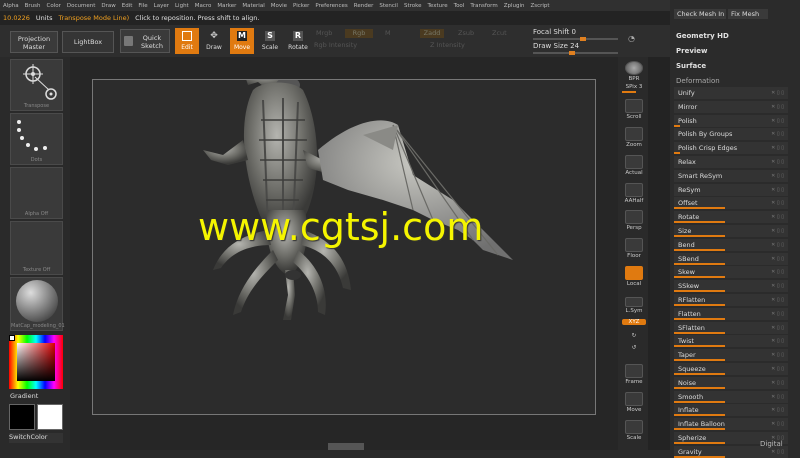 The height and width of the screenshot is (458, 800). What do you see at coordinates (702, 36) in the screenshot?
I see `geometry-hd-header: Geometry HD` at bounding box center [702, 36].